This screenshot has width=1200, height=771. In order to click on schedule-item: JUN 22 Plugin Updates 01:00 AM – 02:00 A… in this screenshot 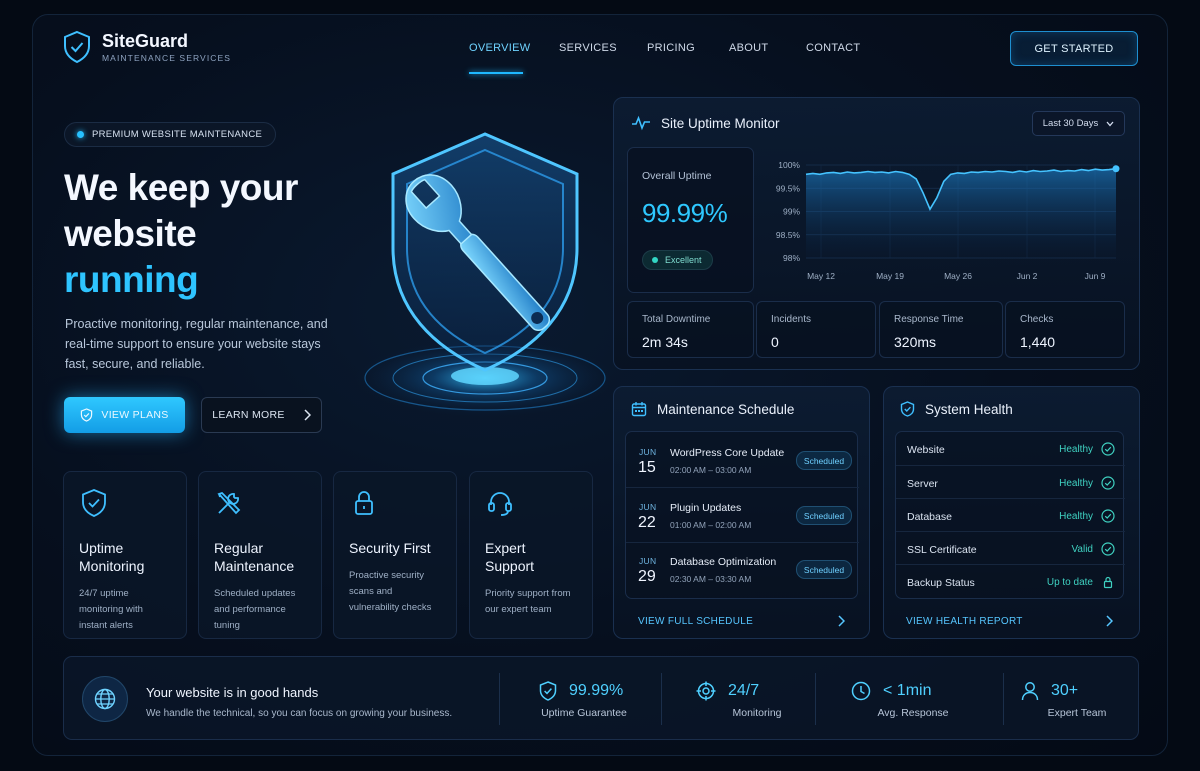, I will do `click(742, 514)`.